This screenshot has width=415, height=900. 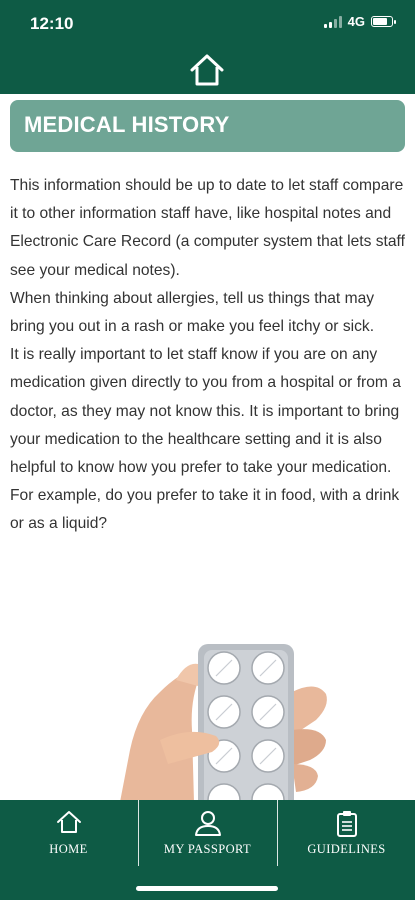 I want to click on battery-level, so click(x=380, y=21).